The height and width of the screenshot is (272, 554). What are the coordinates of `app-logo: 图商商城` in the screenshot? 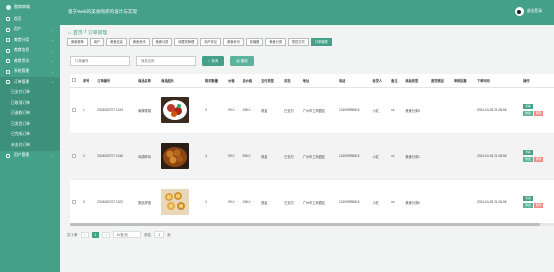 It's located at (30, 7).